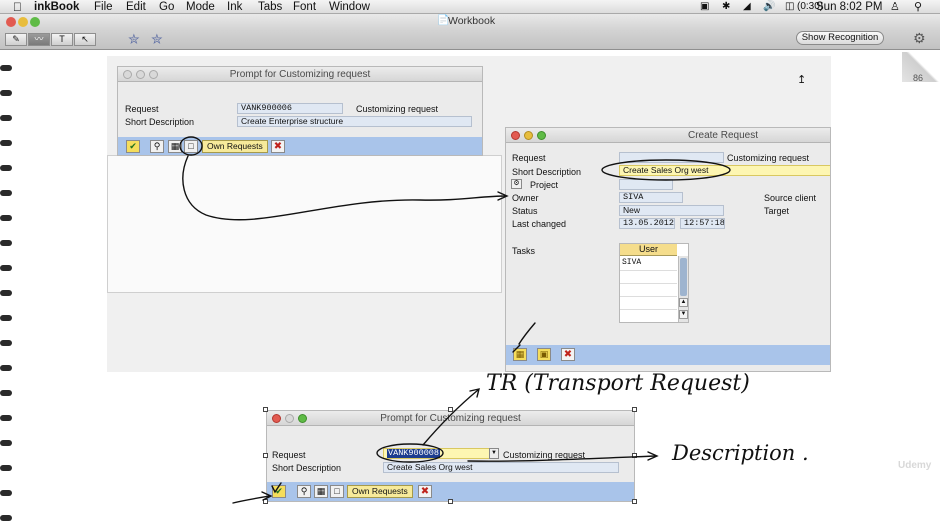 This screenshot has height=529, width=940. What do you see at coordinates (450, 417) in the screenshot?
I see `ink-arrow-to-tr` at bounding box center [450, 417].